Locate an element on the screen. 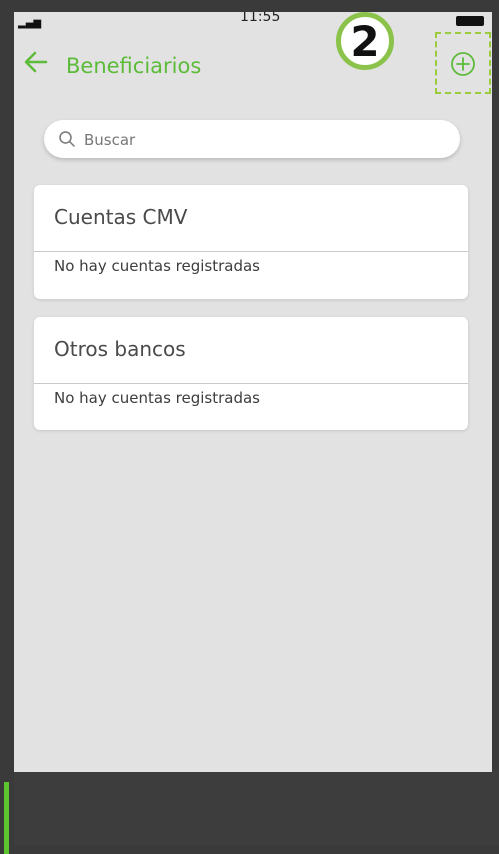 This screenshot has height=854, width=499. step-badge: 2 is located at coordinates (365, 41).